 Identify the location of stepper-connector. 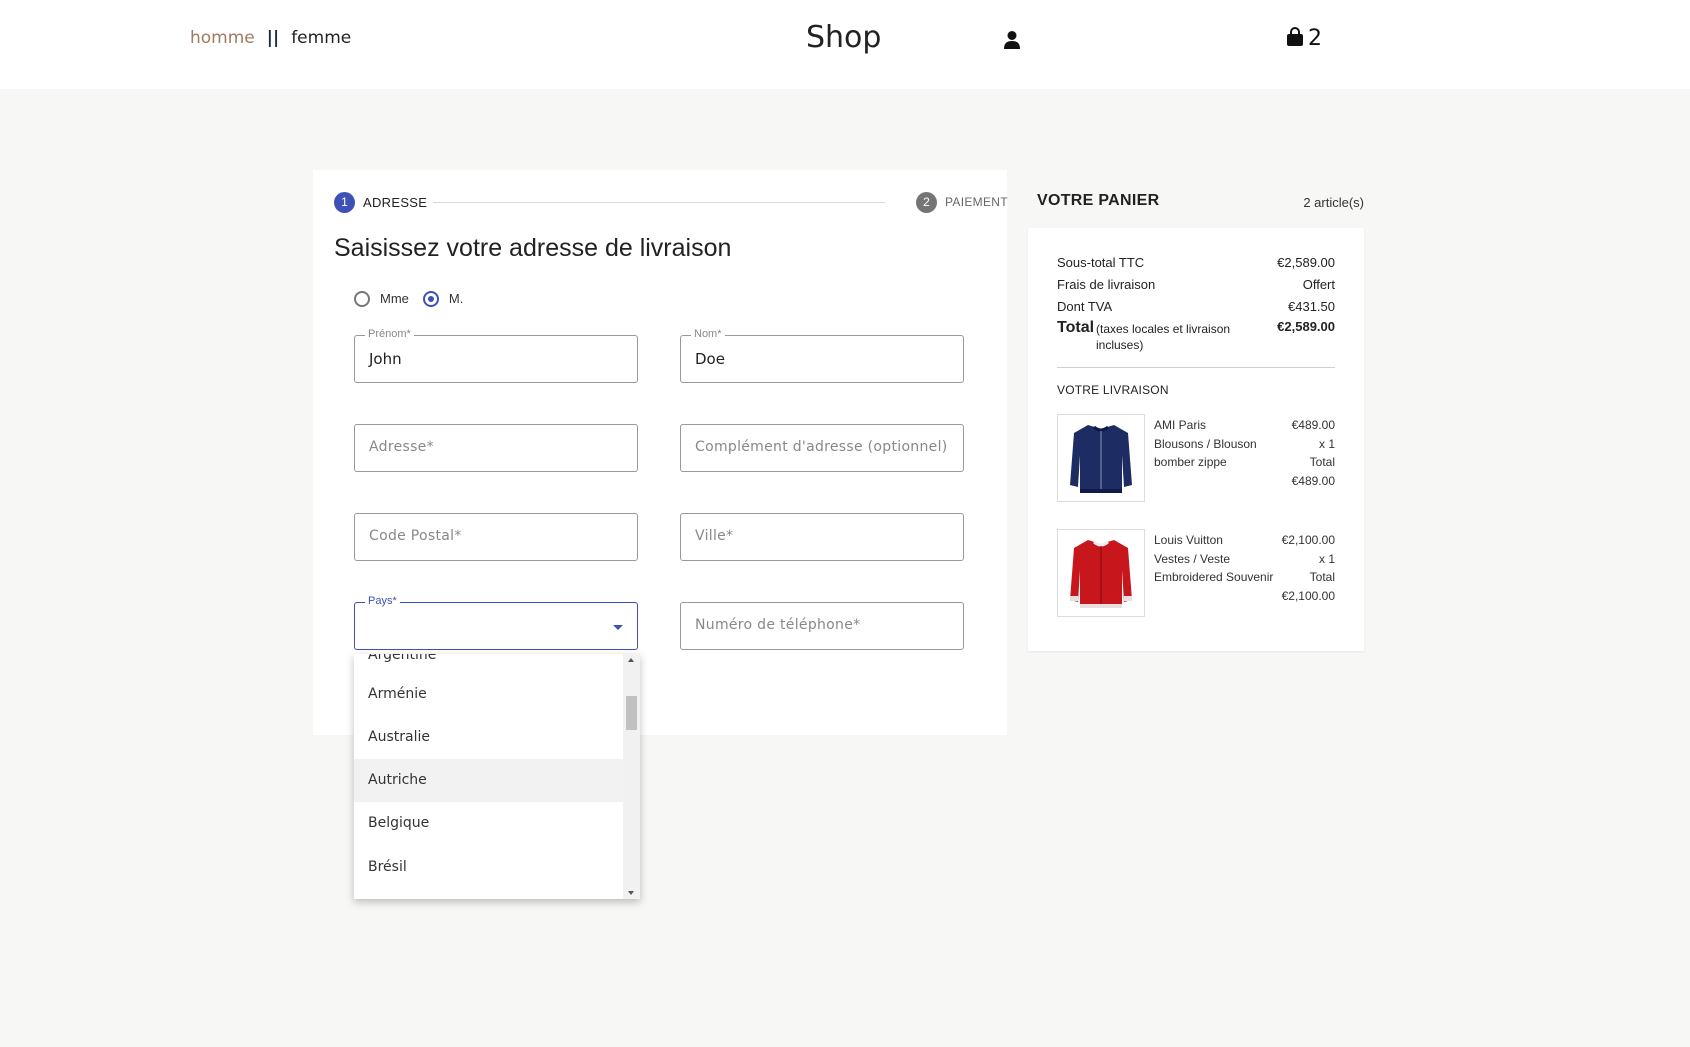
(659, 202).